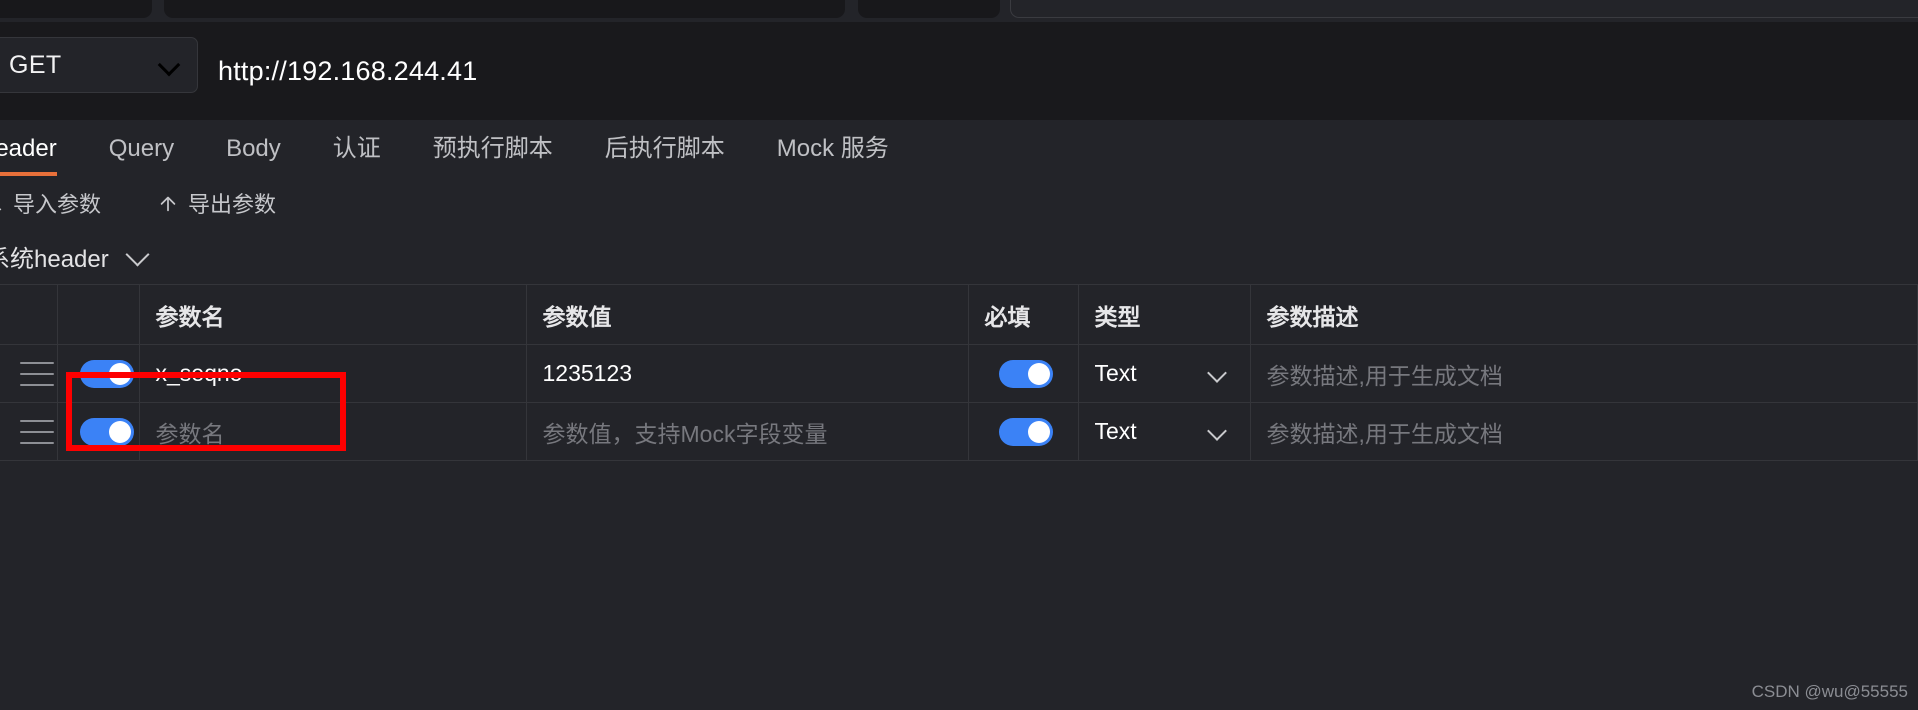  Describe the element at coordinates (588, 373) in the screenshot. I see `param-value-input: 1235123` at that location.